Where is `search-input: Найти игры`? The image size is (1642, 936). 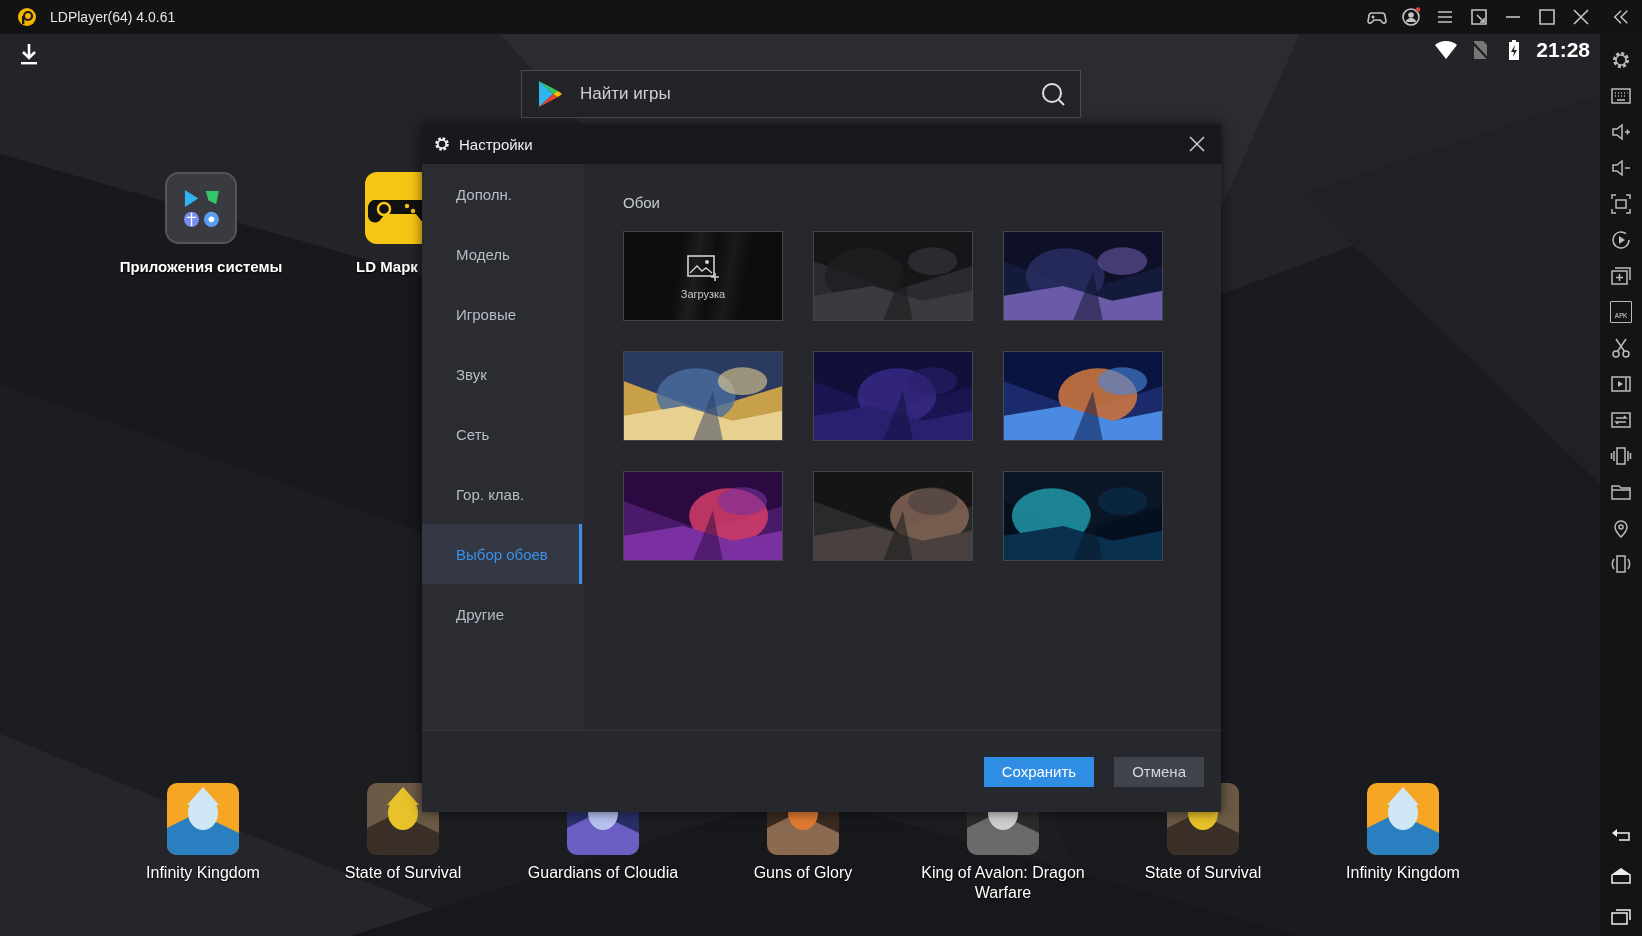 search-input: Найти игры is located at coordinates (809, 94).